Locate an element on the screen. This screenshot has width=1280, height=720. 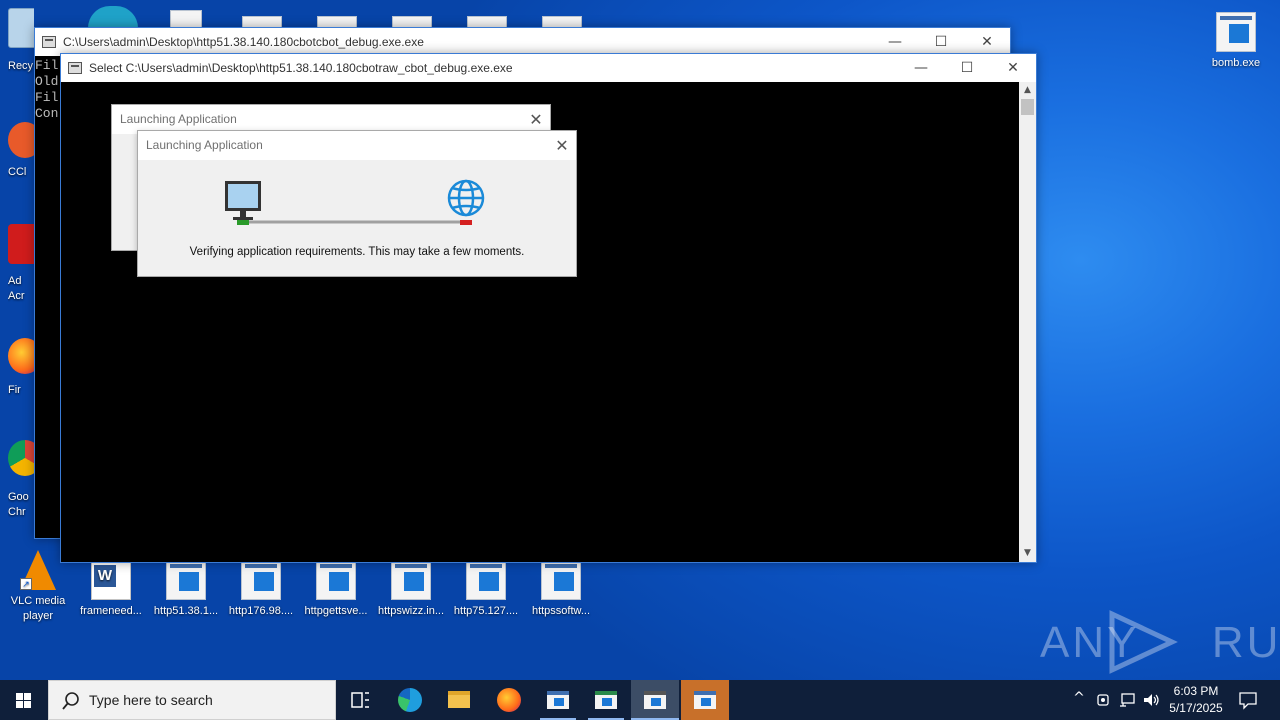
start-button is located at coordinates (24, 700).